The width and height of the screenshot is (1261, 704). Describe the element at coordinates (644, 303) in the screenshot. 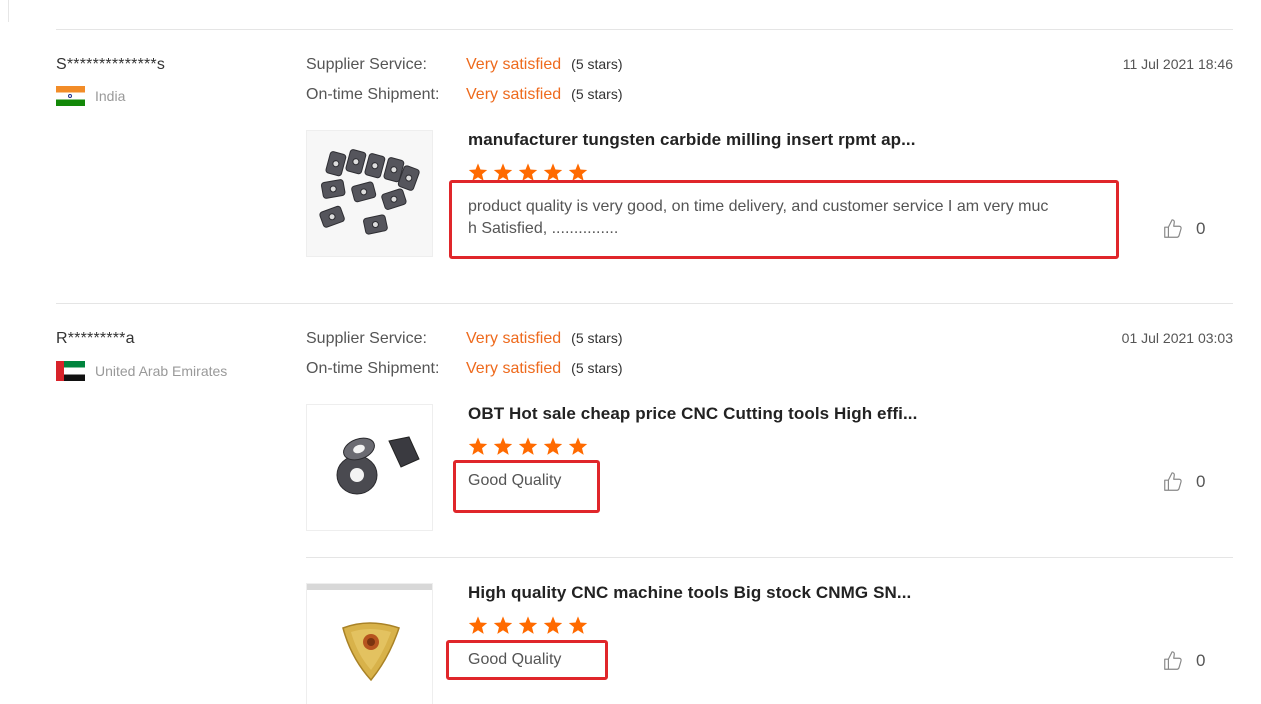

I see `review-divider` at that location.